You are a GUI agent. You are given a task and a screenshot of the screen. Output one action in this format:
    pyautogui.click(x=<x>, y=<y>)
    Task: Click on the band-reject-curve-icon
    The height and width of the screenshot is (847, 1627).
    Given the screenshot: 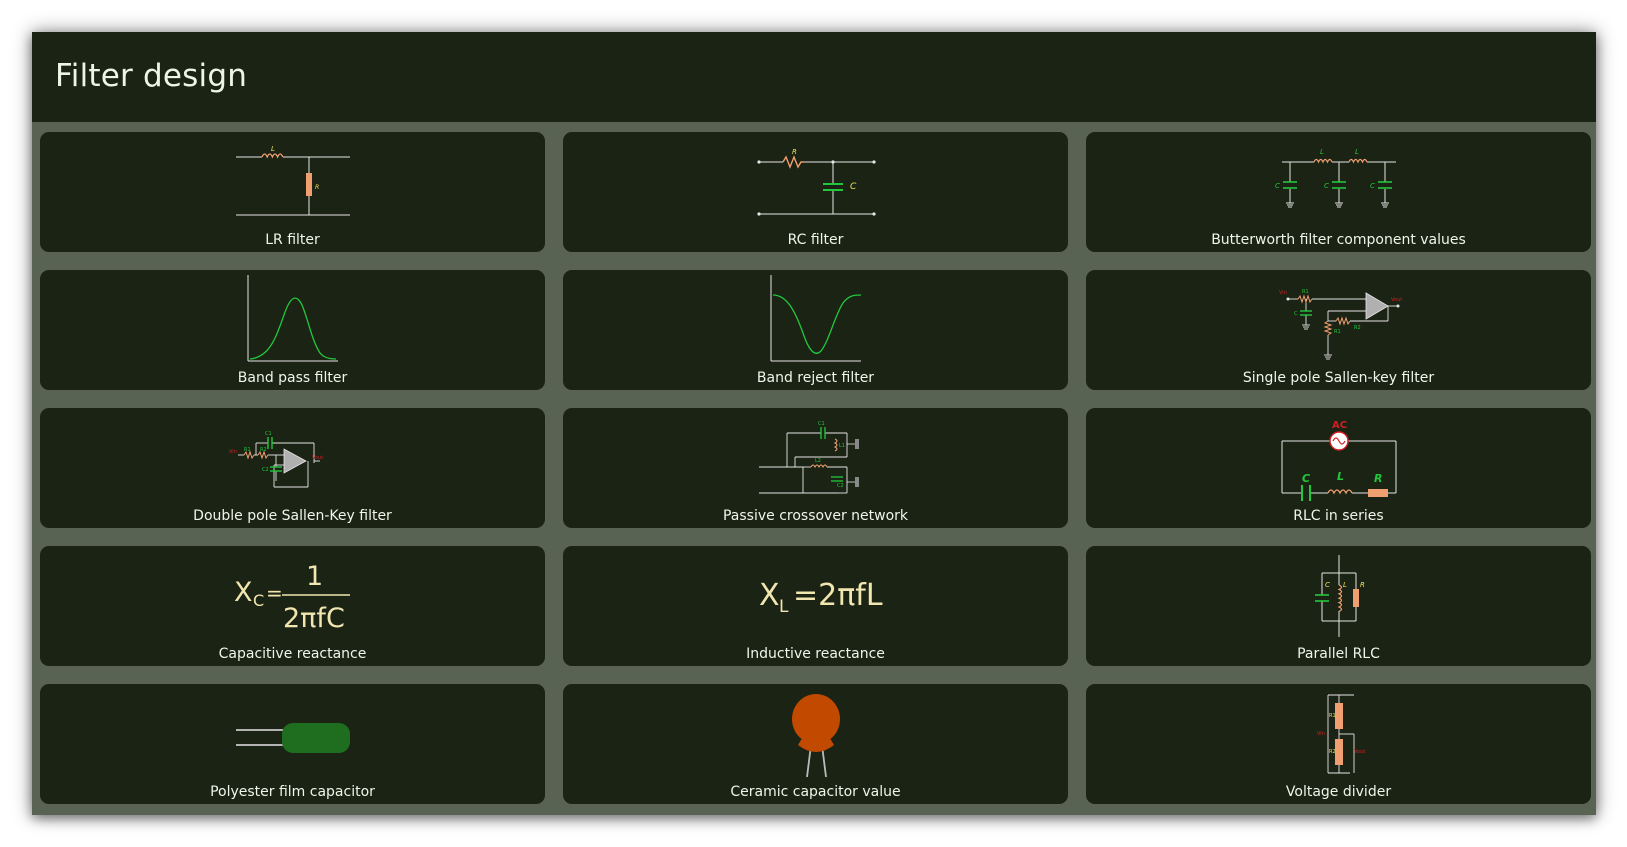 What is the action you would take?
    pyautogui.click(x=815, y=318)
    